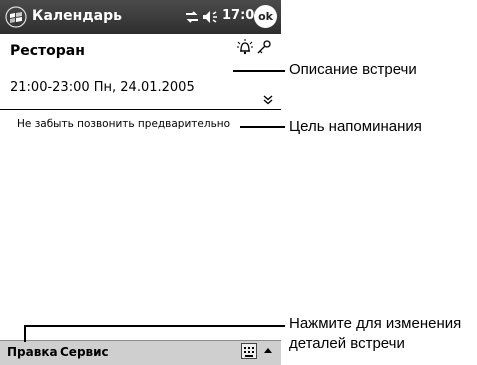 Image resolution: width=477 pixels, height=365 pixels. What do you see at coordinates (25, 333) in the screenshot?
I see `callout-line-edit-vertical` at bounding box center [25, 333].